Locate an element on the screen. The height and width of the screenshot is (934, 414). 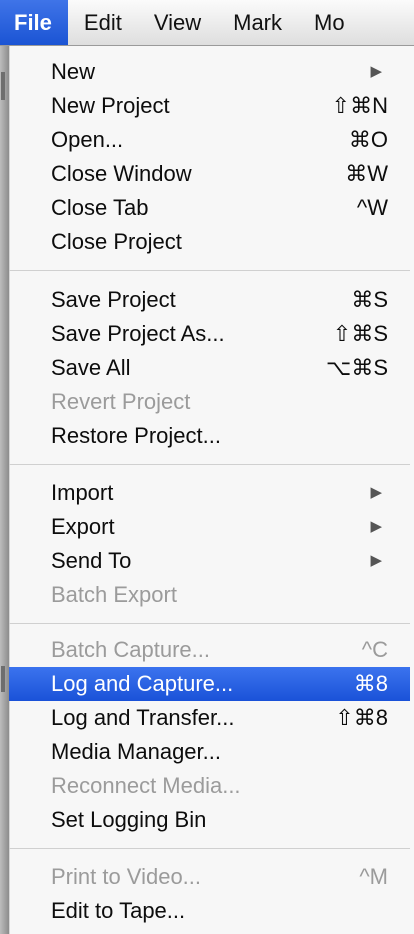
menu-mark: Mark is located at coordinates (257, 22).